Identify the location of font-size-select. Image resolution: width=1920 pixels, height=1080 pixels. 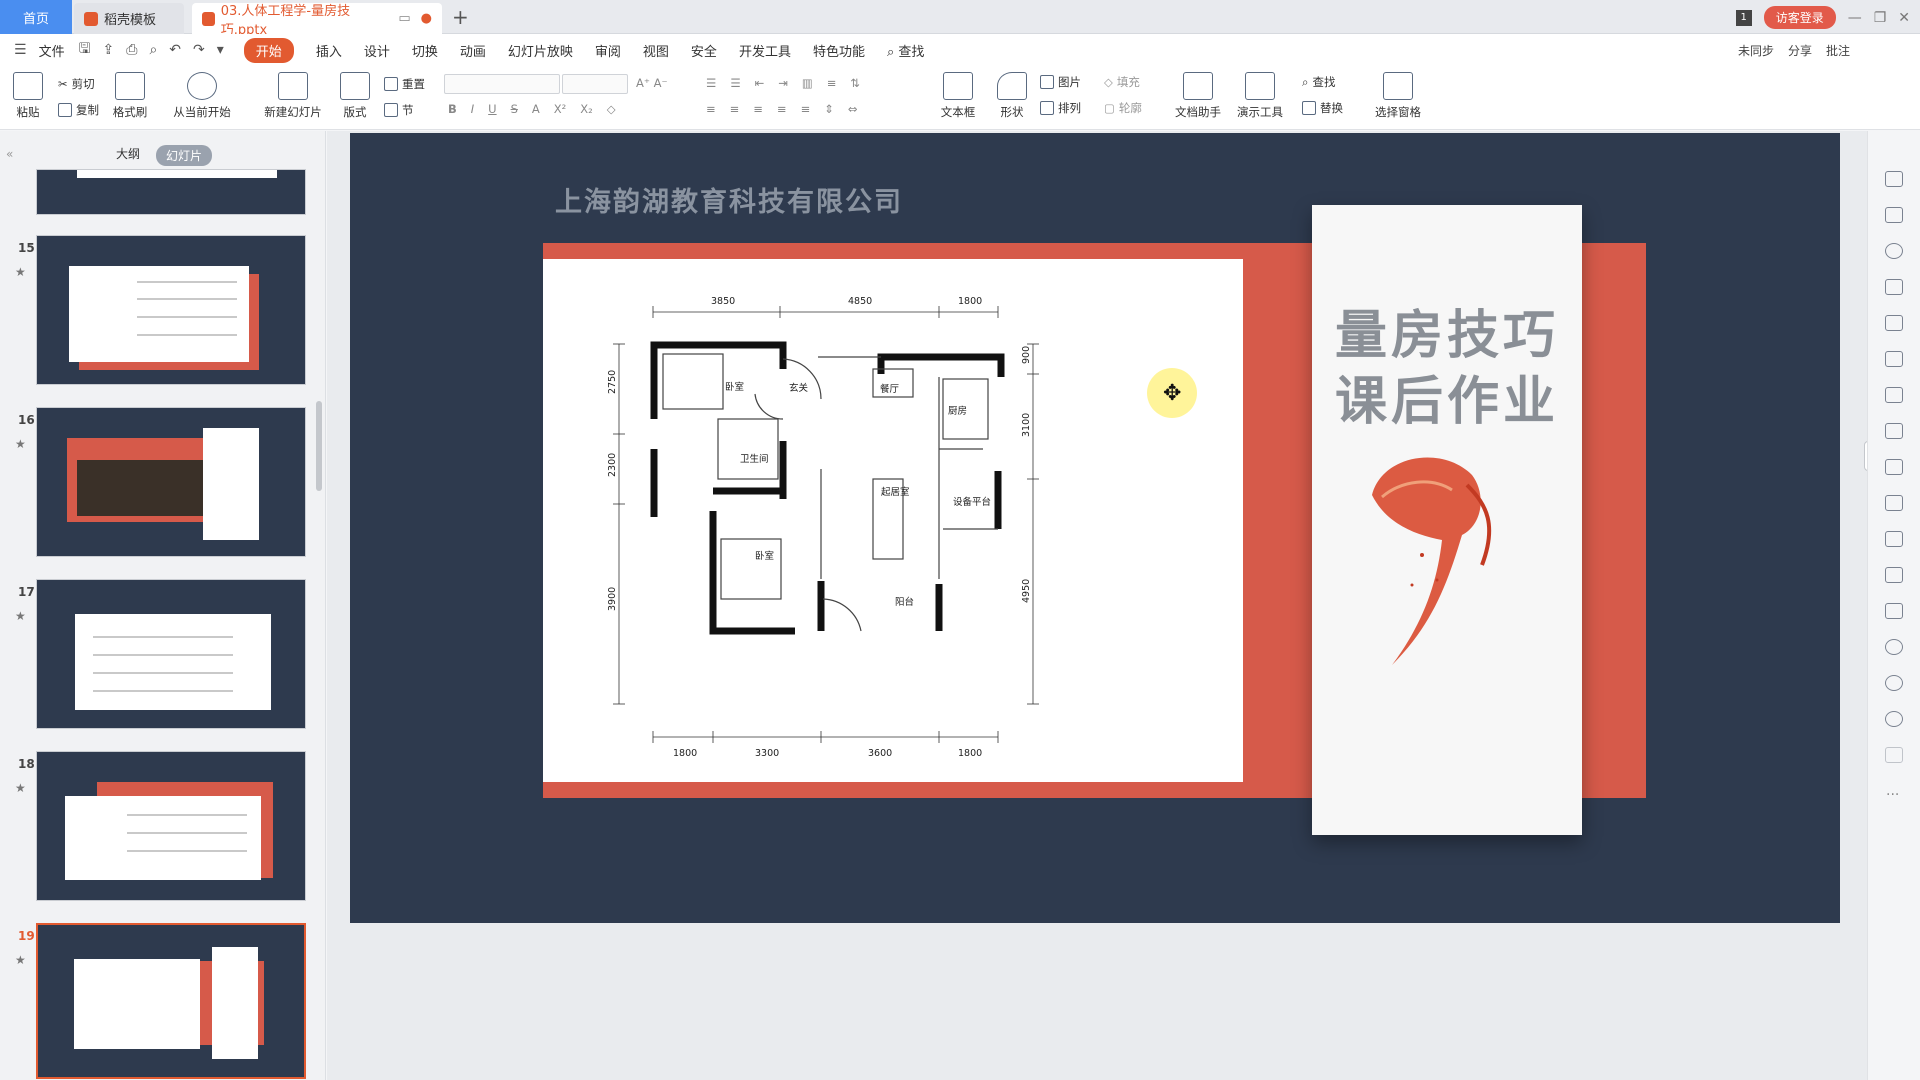
(595, 84).